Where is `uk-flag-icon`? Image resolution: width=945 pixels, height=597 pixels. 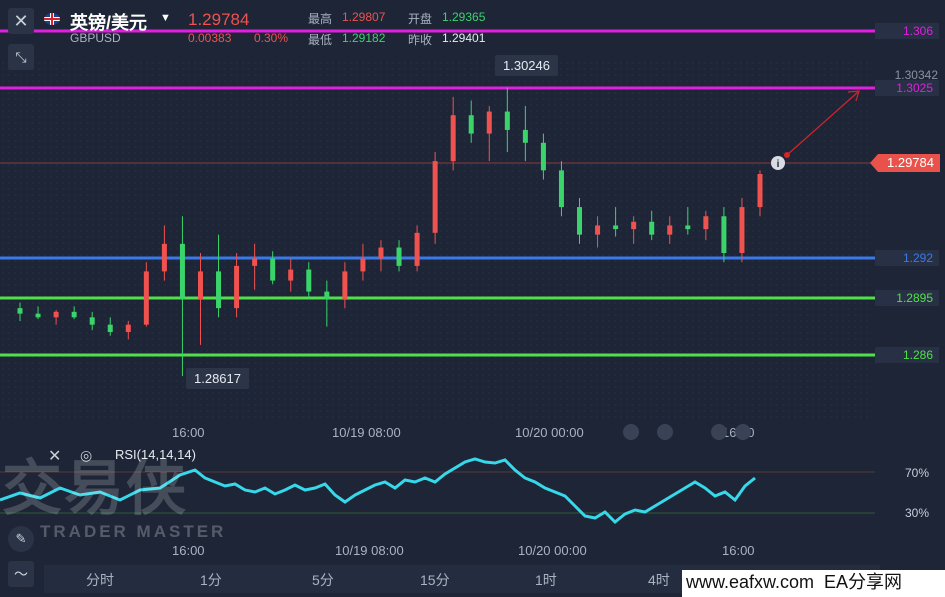
uk-flag-icon is located at coordinates (52, 19).